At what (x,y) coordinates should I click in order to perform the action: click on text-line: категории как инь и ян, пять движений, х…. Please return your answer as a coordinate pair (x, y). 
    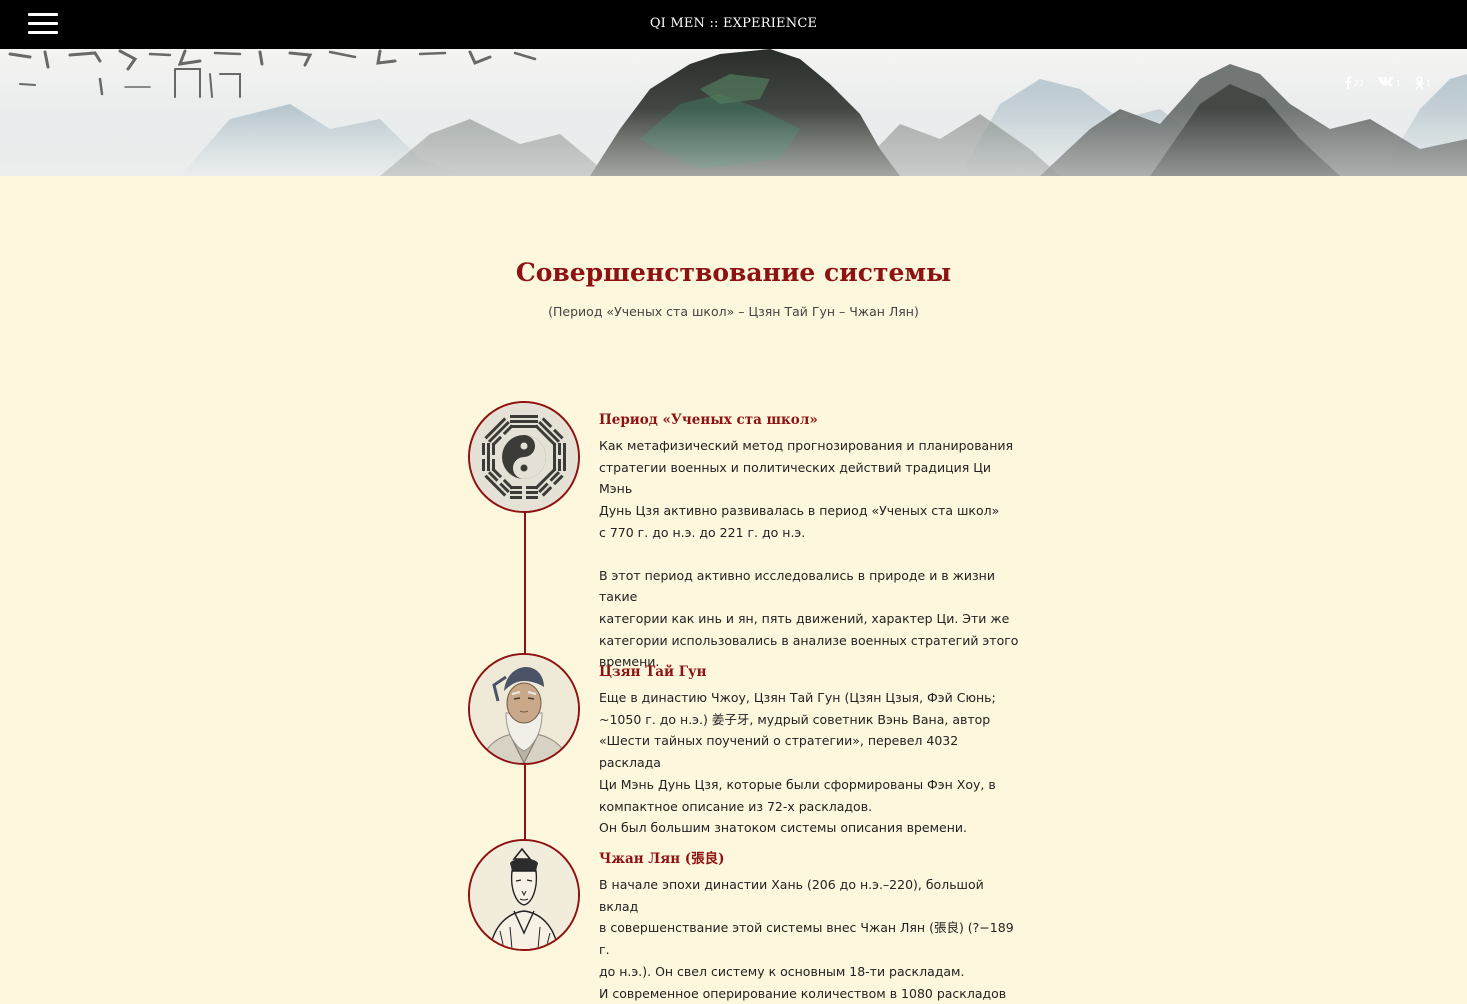
    Looking at the image, I should click on (804, 618).